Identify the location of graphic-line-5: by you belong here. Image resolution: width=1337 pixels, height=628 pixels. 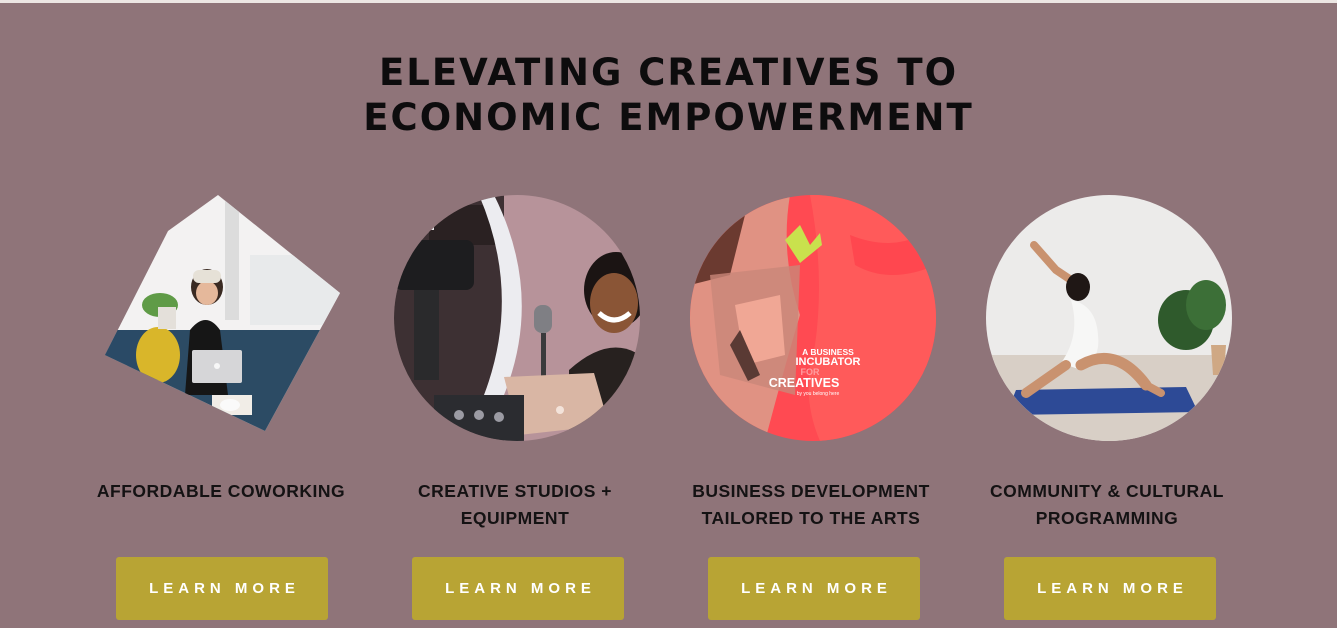
(818, 394).